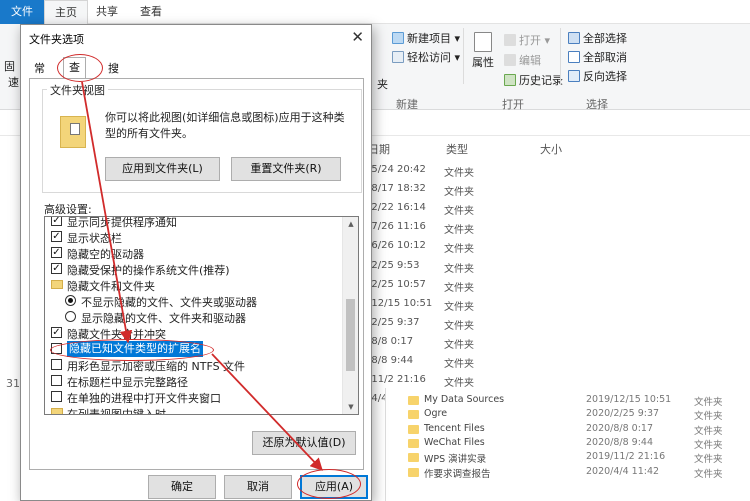 This screenshot has width=750, height=501. I want to click on select-none-button: 全部取消, so click(597, 57).